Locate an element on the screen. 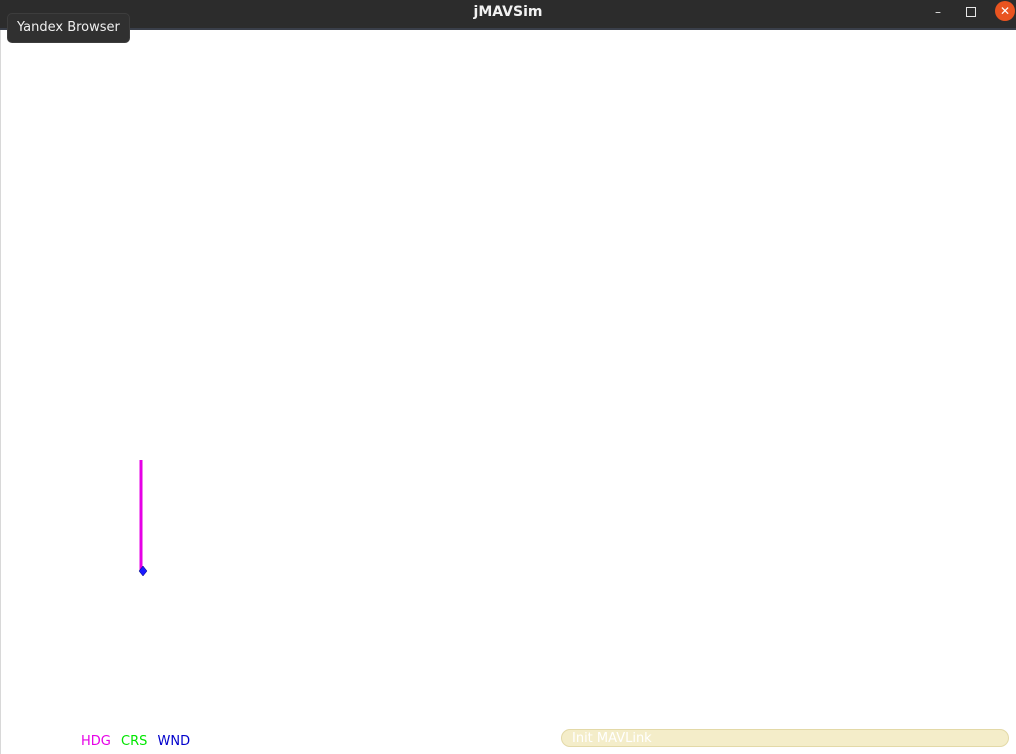  minimize-button: – is located at coordinates (938, 12).